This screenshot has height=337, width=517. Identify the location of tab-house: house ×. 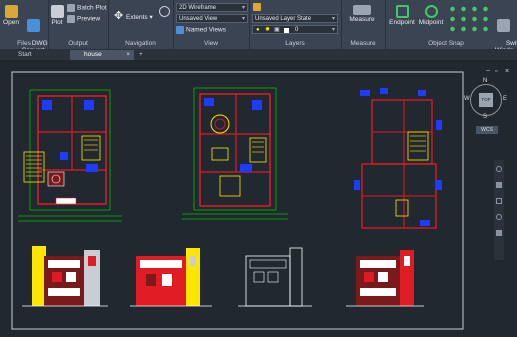
(102, 55).